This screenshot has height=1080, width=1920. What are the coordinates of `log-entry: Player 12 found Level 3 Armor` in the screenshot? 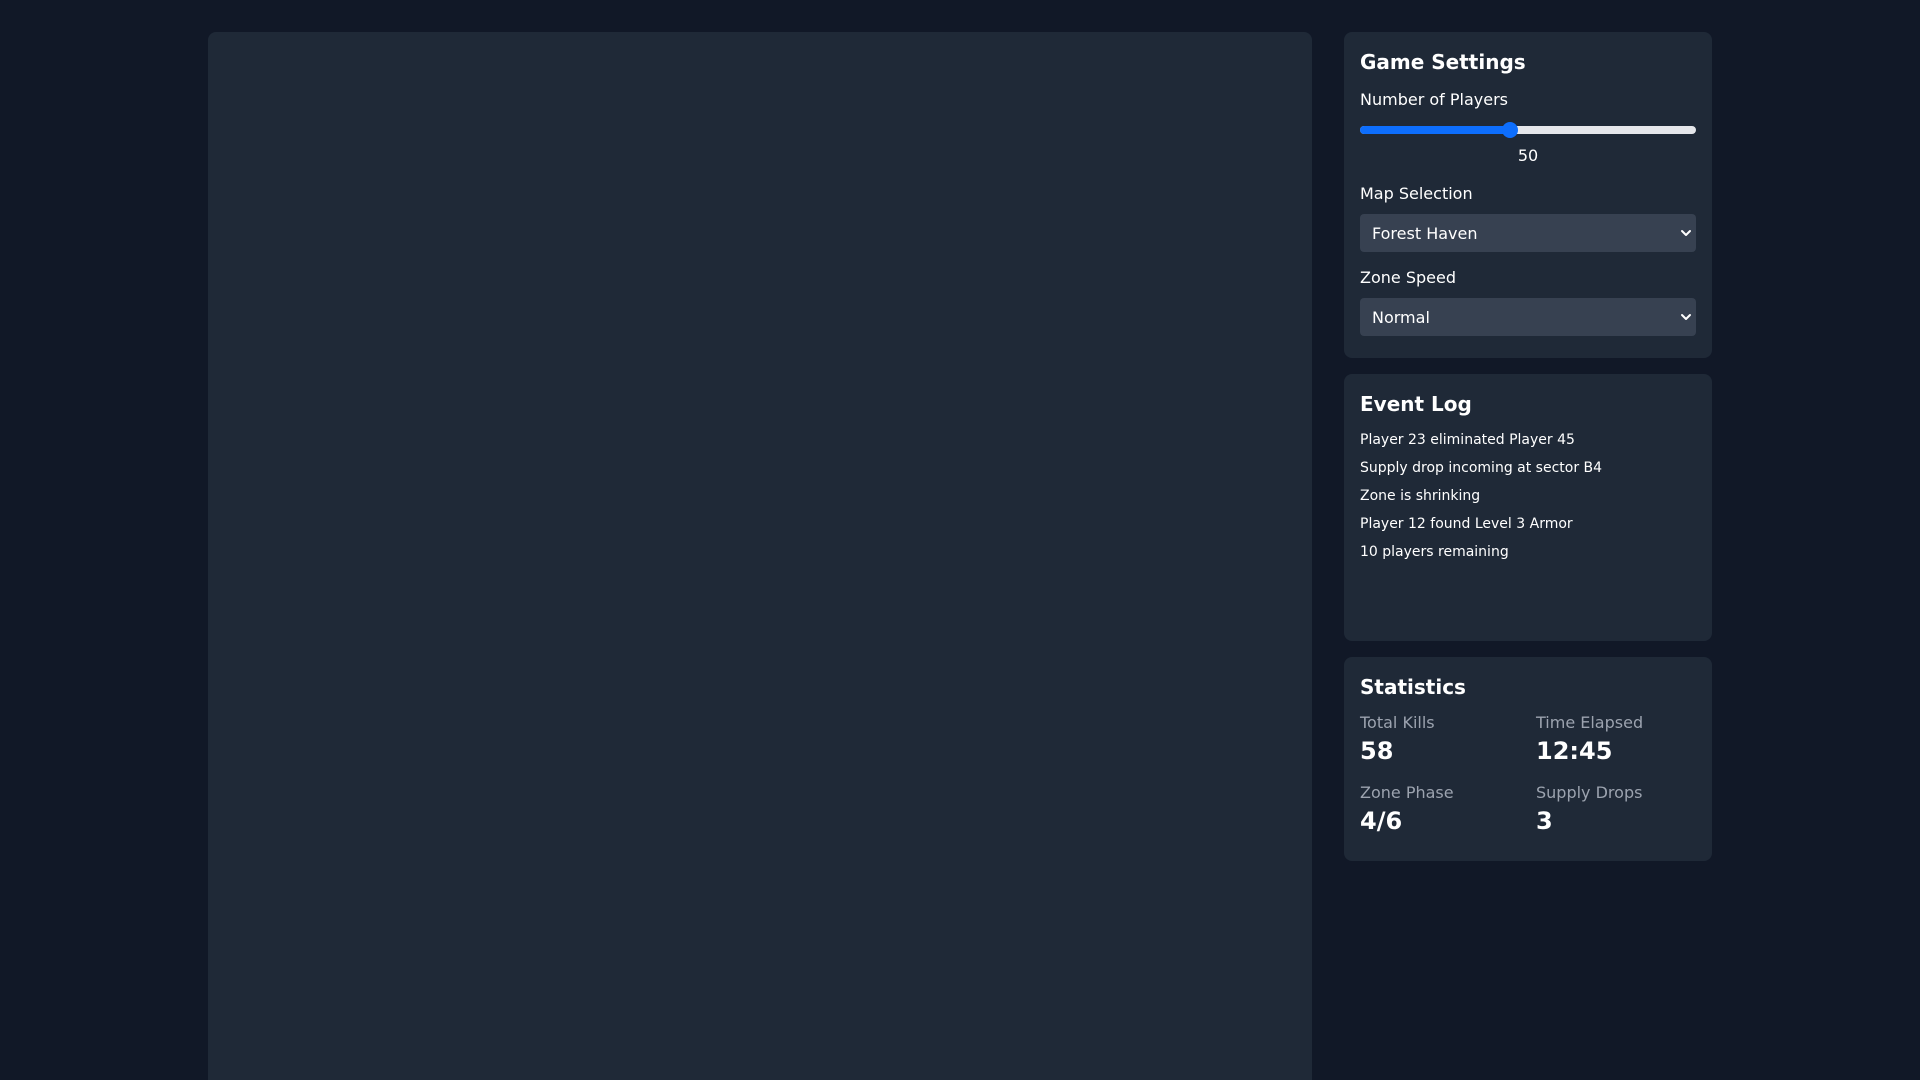 It's located at (1466, 524).